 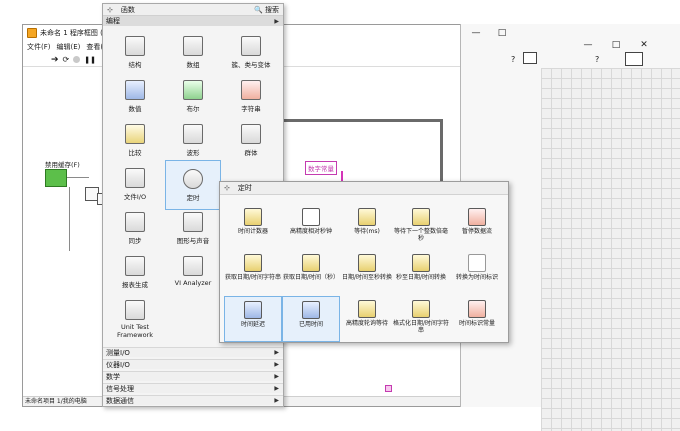 I want to click on category-instrument-io: 仪器I/O ▶, so click(x=193, y=364).